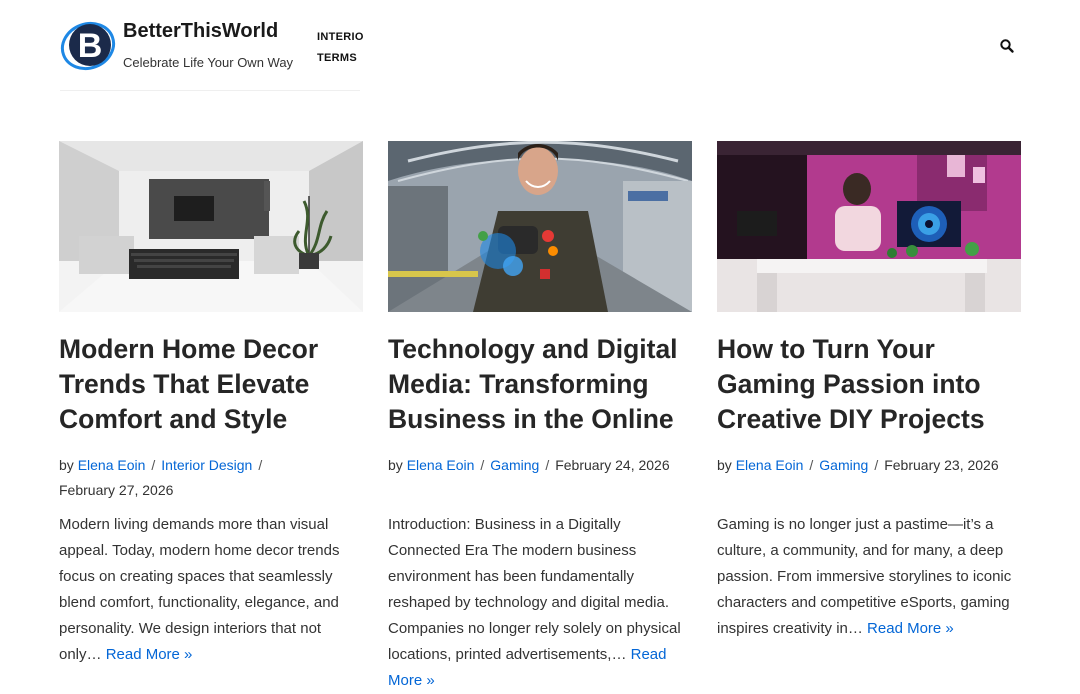 The width and height of the screenshot is (1080, 694). I want to click on post-date: February 24, 2026, so click(612, 465).